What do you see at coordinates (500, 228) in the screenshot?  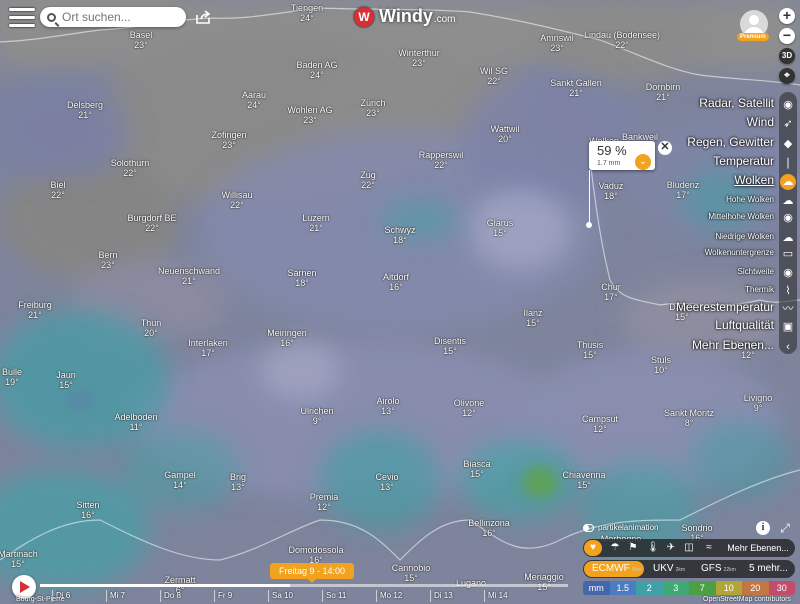 I see `city-label: Glarus 15°` at bounding box center [500, 228].